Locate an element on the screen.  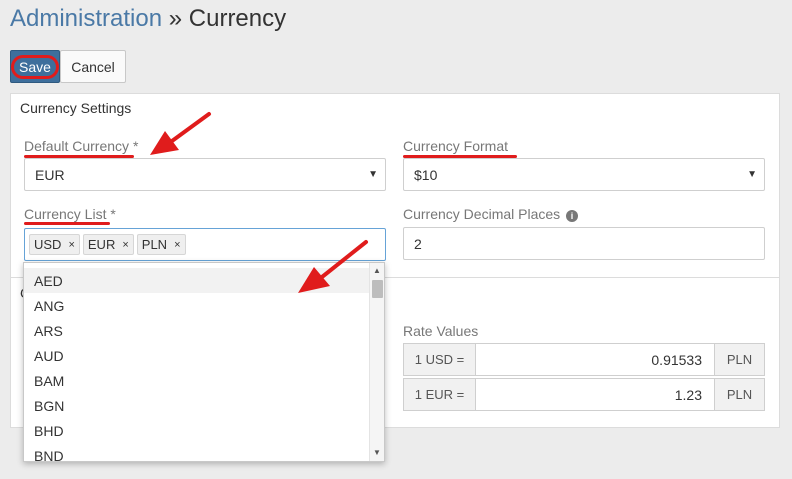
annotation-arrow-currency-list is located at coordinates (333, 266).